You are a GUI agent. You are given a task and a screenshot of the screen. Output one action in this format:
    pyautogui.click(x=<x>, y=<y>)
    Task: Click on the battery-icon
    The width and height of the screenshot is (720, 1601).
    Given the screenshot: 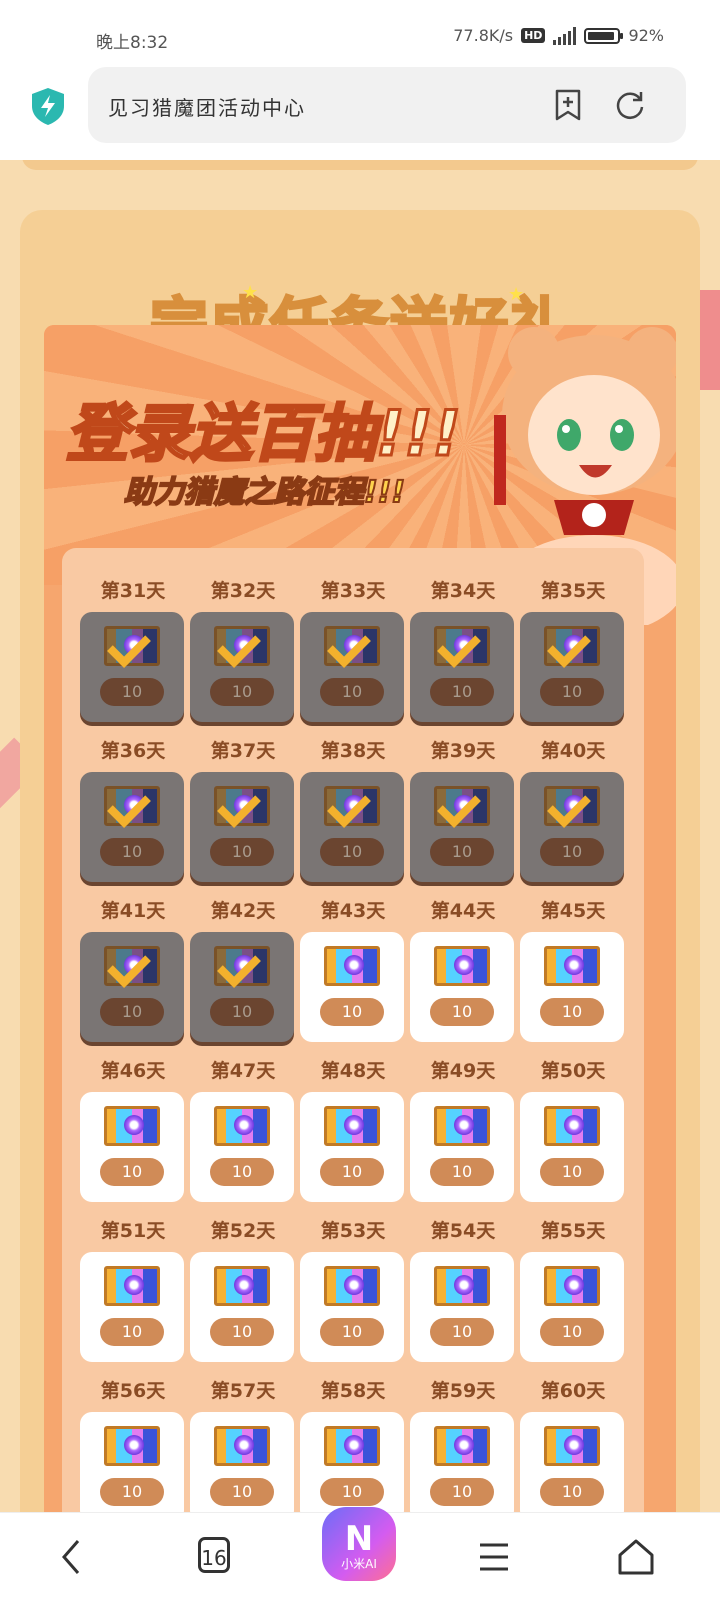 What is the action you would take?
    pyautogui.click(x=604, y=35)
    